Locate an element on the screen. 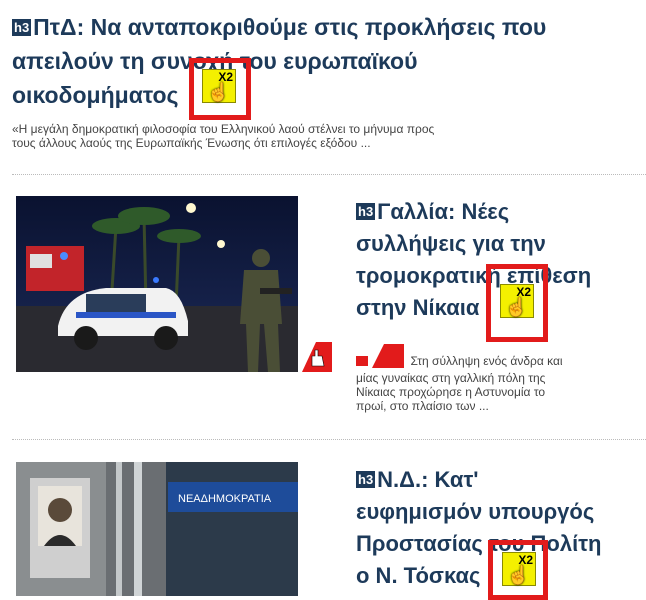 This screenshot has height=600, width=646. article-3-image: ΝΕΑΔΗΜΟΚΡΑΤΙΑ is located at coordinates (157, 529).